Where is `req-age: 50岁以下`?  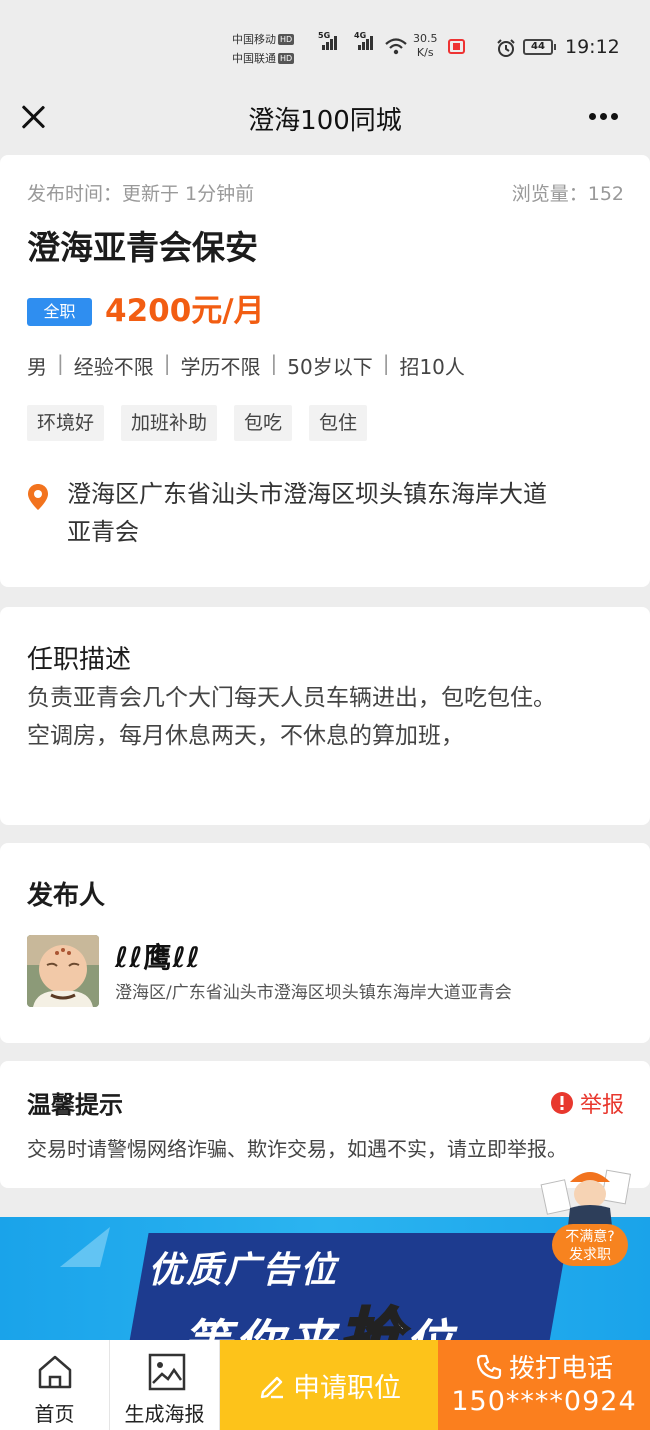 req-age: 50岁以下 is located at coordinates (330, 367).